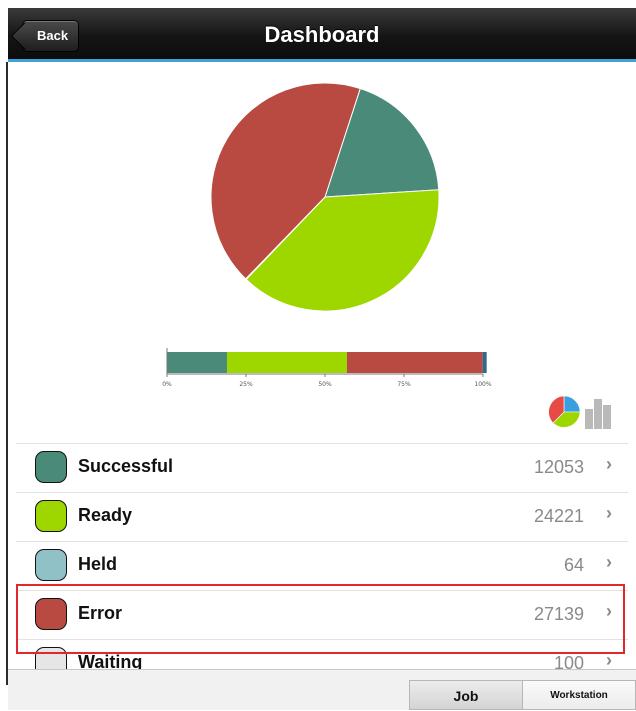 The image size is (636, 711). Describe the element at coordinates (322, 467) in the screenshot. I see `status-row-successful: Successful 12053 ›` at that location.